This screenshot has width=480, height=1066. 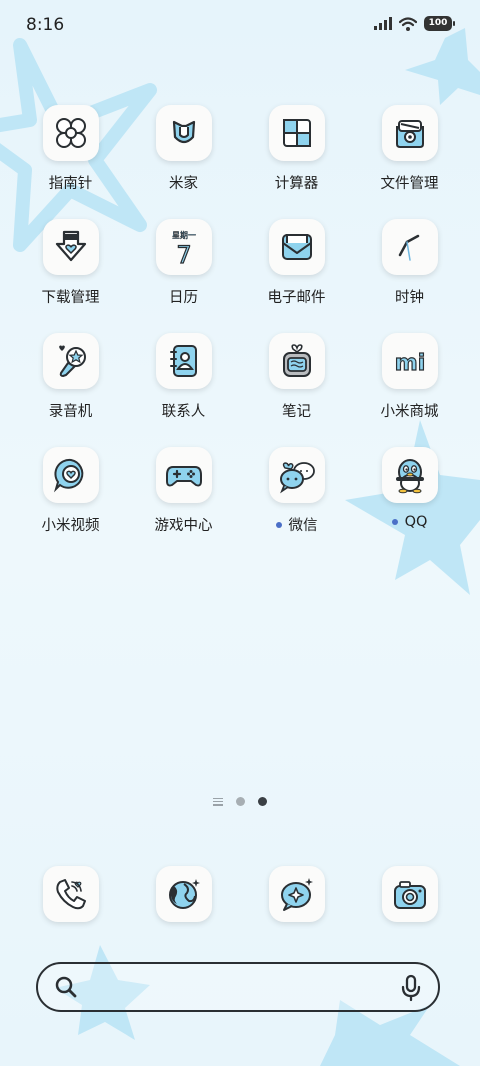 What do you see at coordinates (183, 298) in the screenshot?
I see `app-label: 日历` at bounding box center [183, 298].